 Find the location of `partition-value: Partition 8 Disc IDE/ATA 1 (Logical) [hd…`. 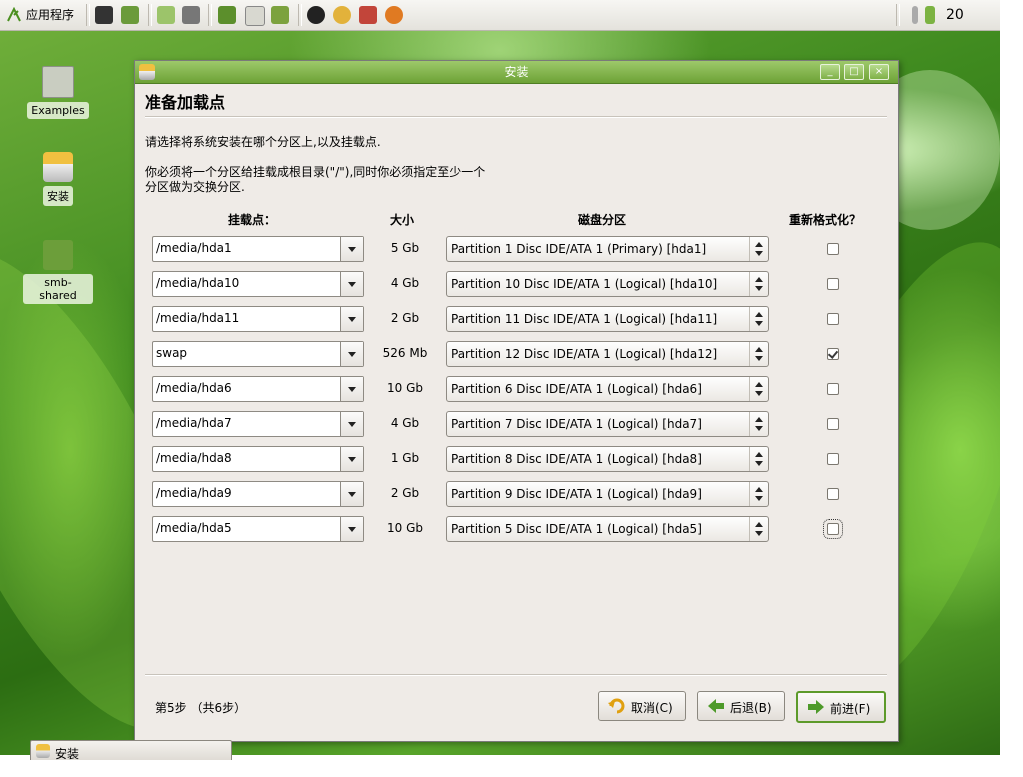

partition-value: Partition 8 Disc IDE/ATA 1 (Logical) [hd… is located at coordinates (576, 459).